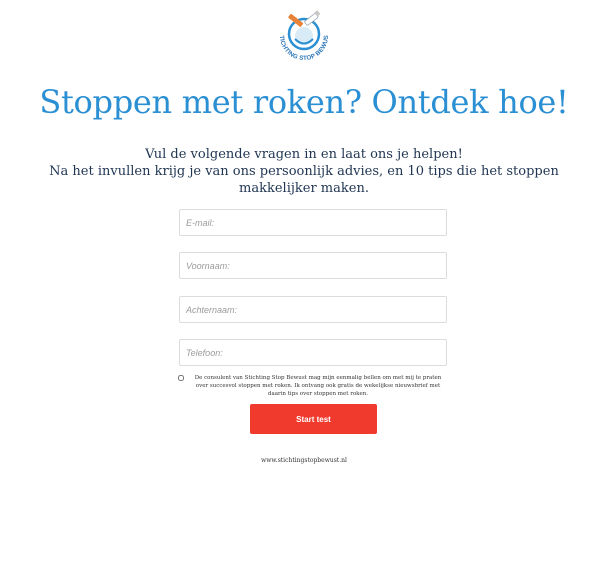 The height and width of the screenshot is (569, 608). What do you see at coordinates (304, 188) in the screenshot?
I see `intro-line-3: makkelijker maken.` at bounding box center [304, 188].